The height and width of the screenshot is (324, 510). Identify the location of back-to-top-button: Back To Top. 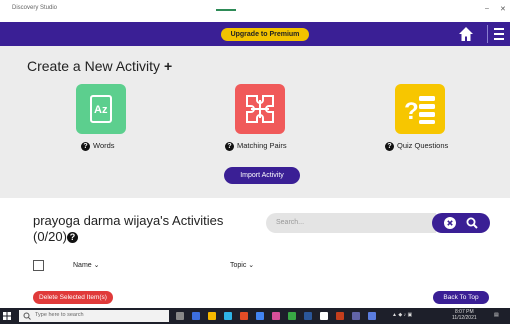
(461, 297).